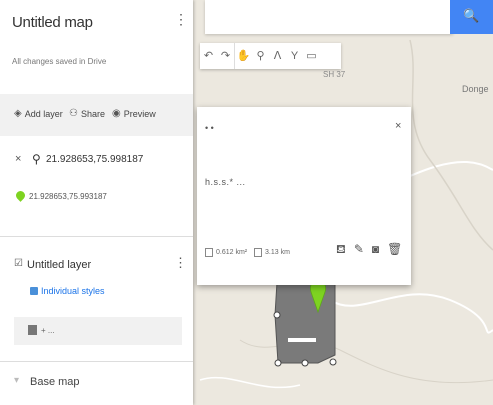 The image size is (493, 405). What do you see at coordinates (73, 291) in the screenshot?
I see `individual-styles-label: Individual styles` at bounding box center [73, 291].